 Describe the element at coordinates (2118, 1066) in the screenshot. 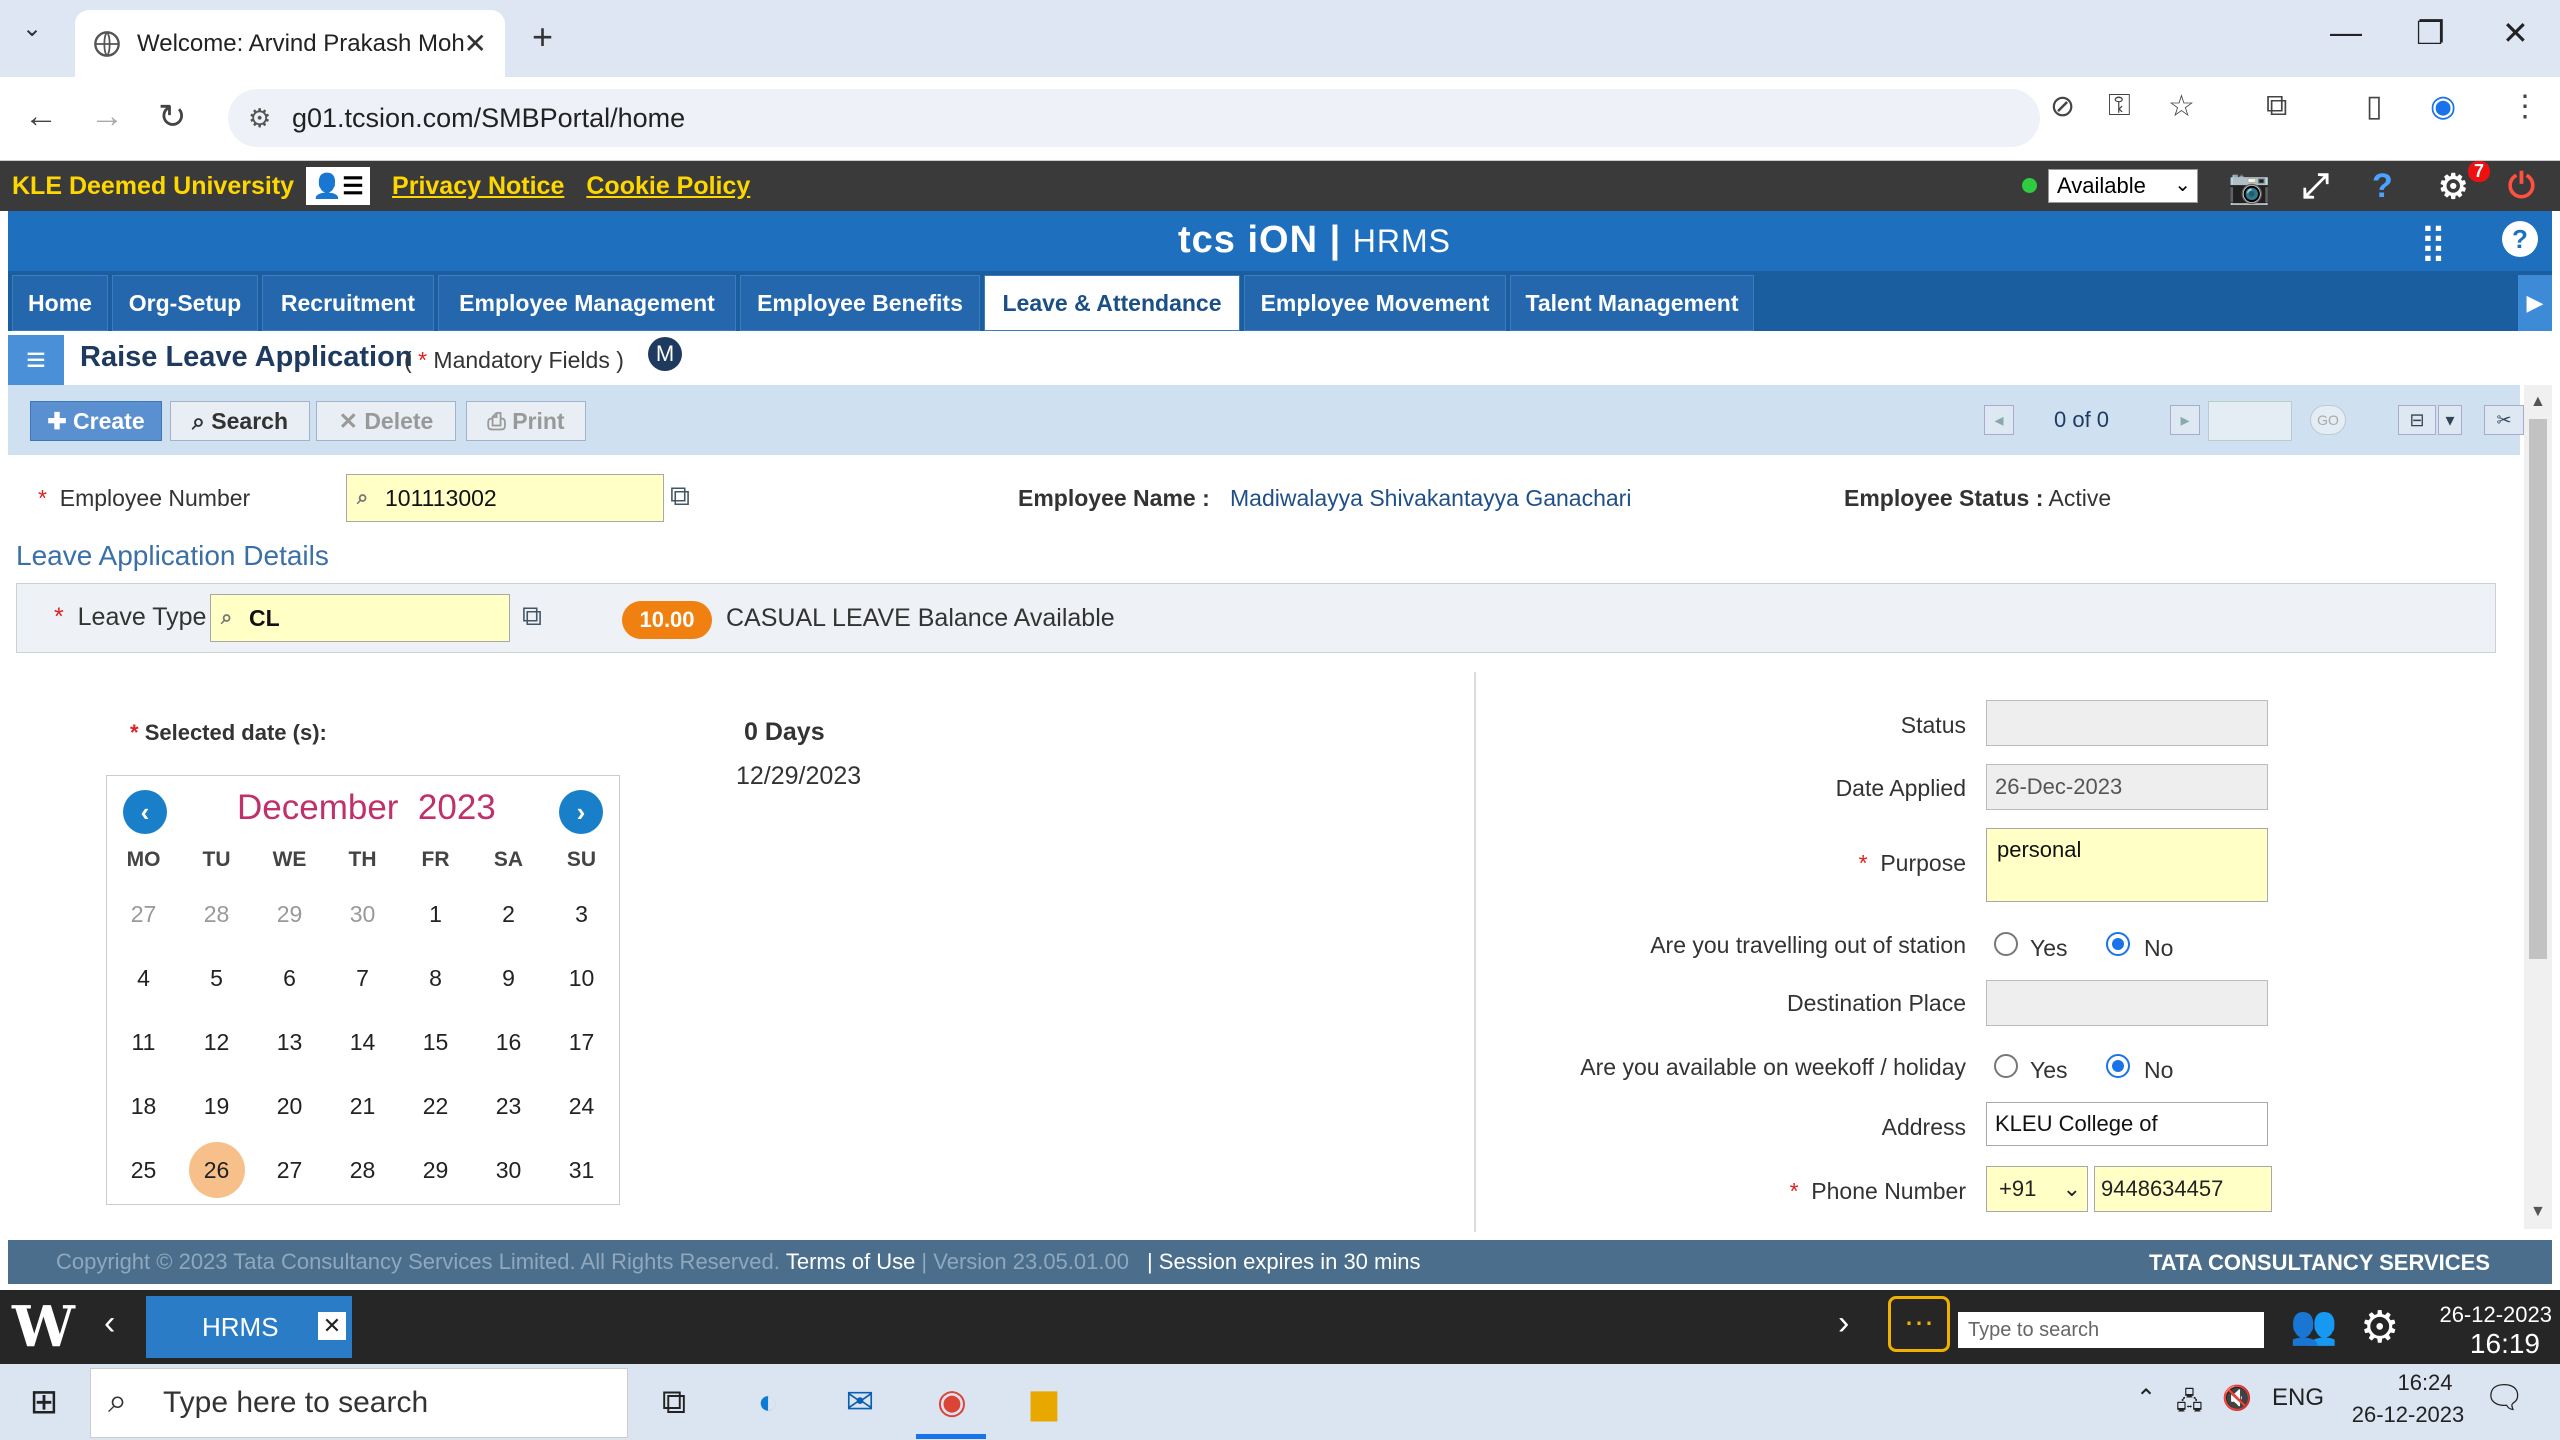

I see `weekoff-no-radio` at that location.